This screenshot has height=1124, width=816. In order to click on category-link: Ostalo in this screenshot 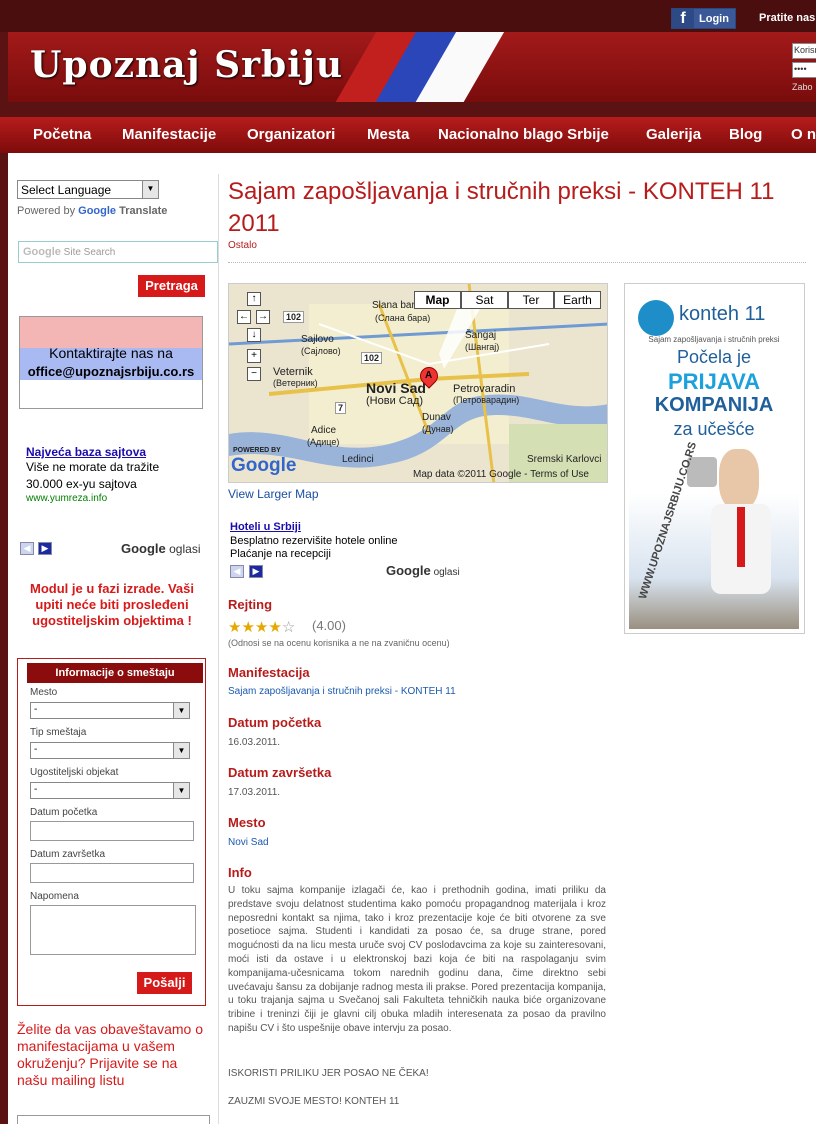, I will do `click(242, 245)`.